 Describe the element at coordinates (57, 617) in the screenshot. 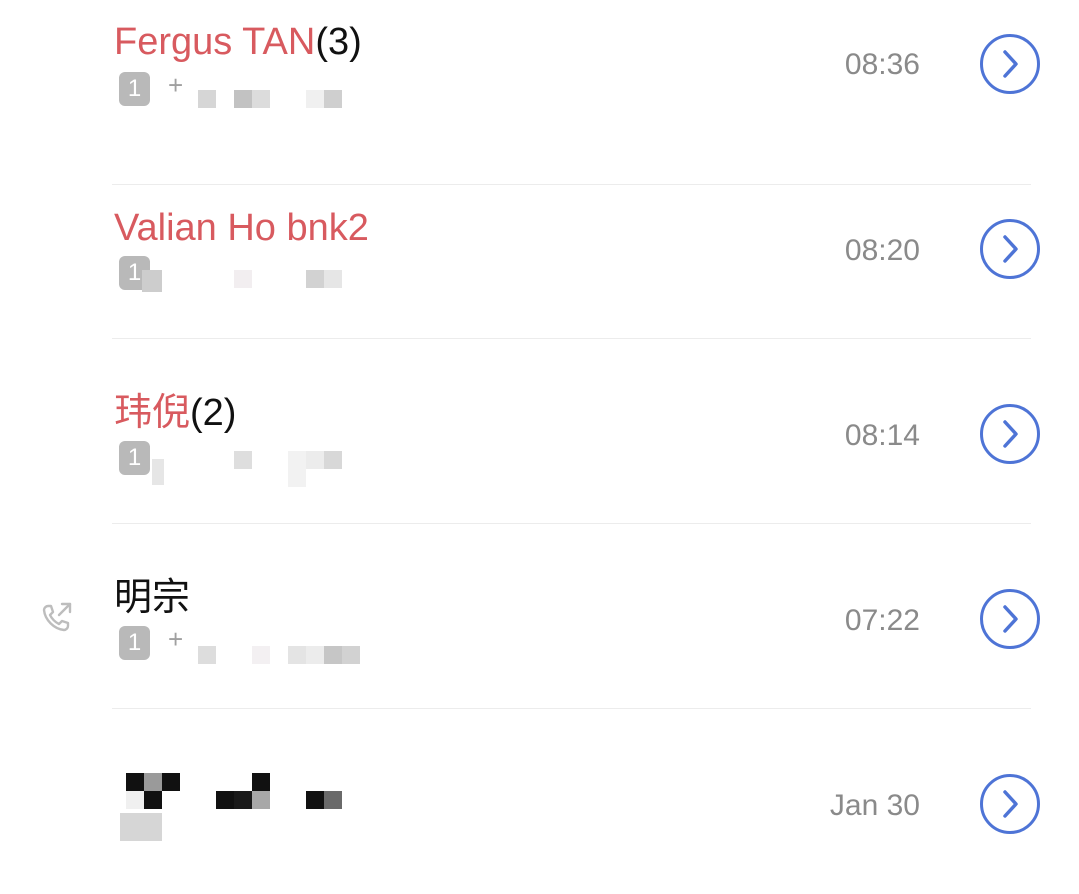

I see `outgoing-call-icon` at that location.